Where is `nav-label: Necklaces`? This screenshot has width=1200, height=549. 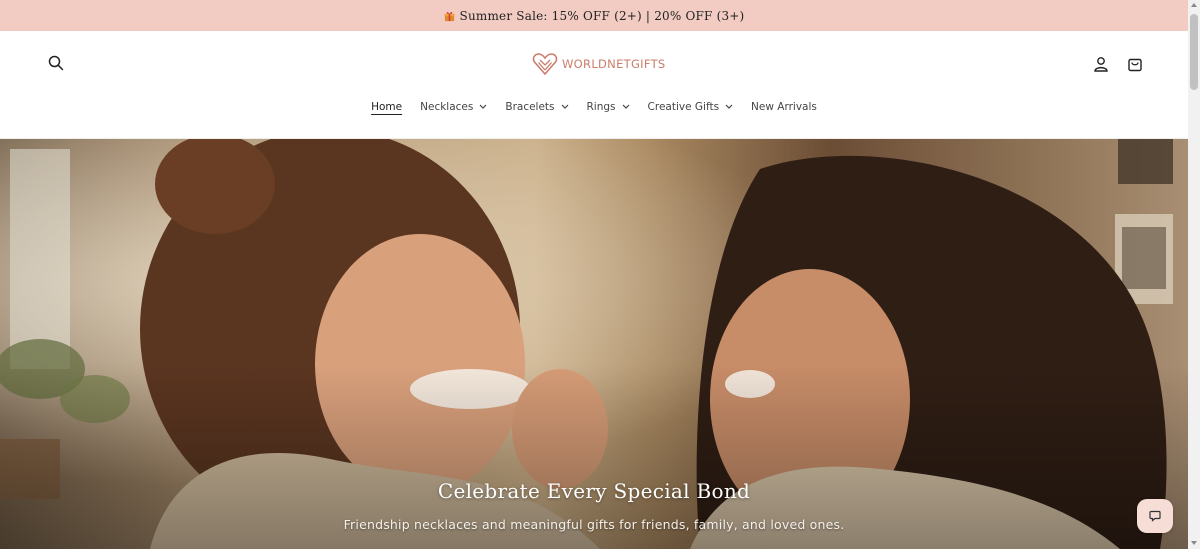
nav-label: Necklaces is located at coordinates (447, 107).